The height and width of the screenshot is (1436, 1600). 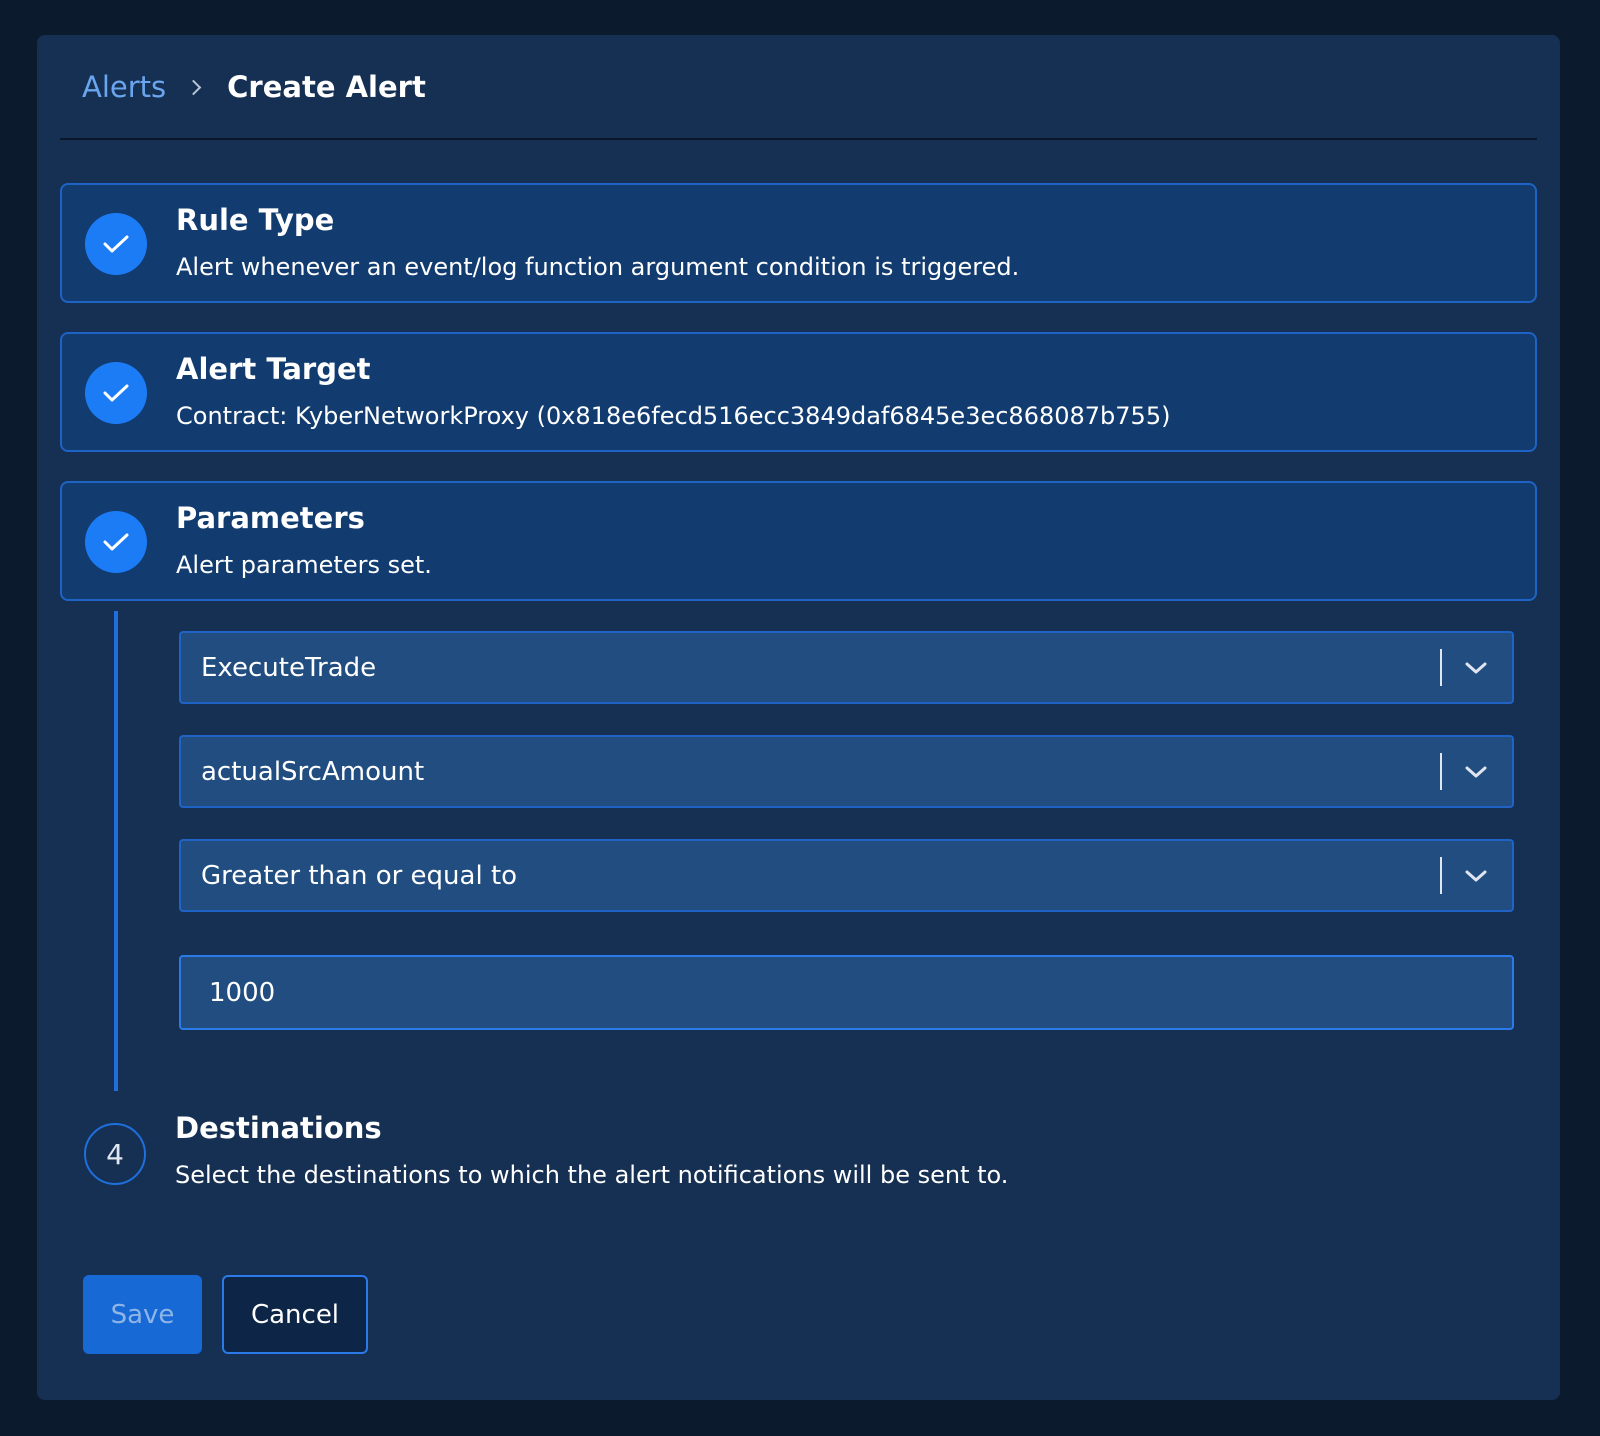 I want to click on breadcrumb-alerts-link: Alerts, so click(x=124, y=87).